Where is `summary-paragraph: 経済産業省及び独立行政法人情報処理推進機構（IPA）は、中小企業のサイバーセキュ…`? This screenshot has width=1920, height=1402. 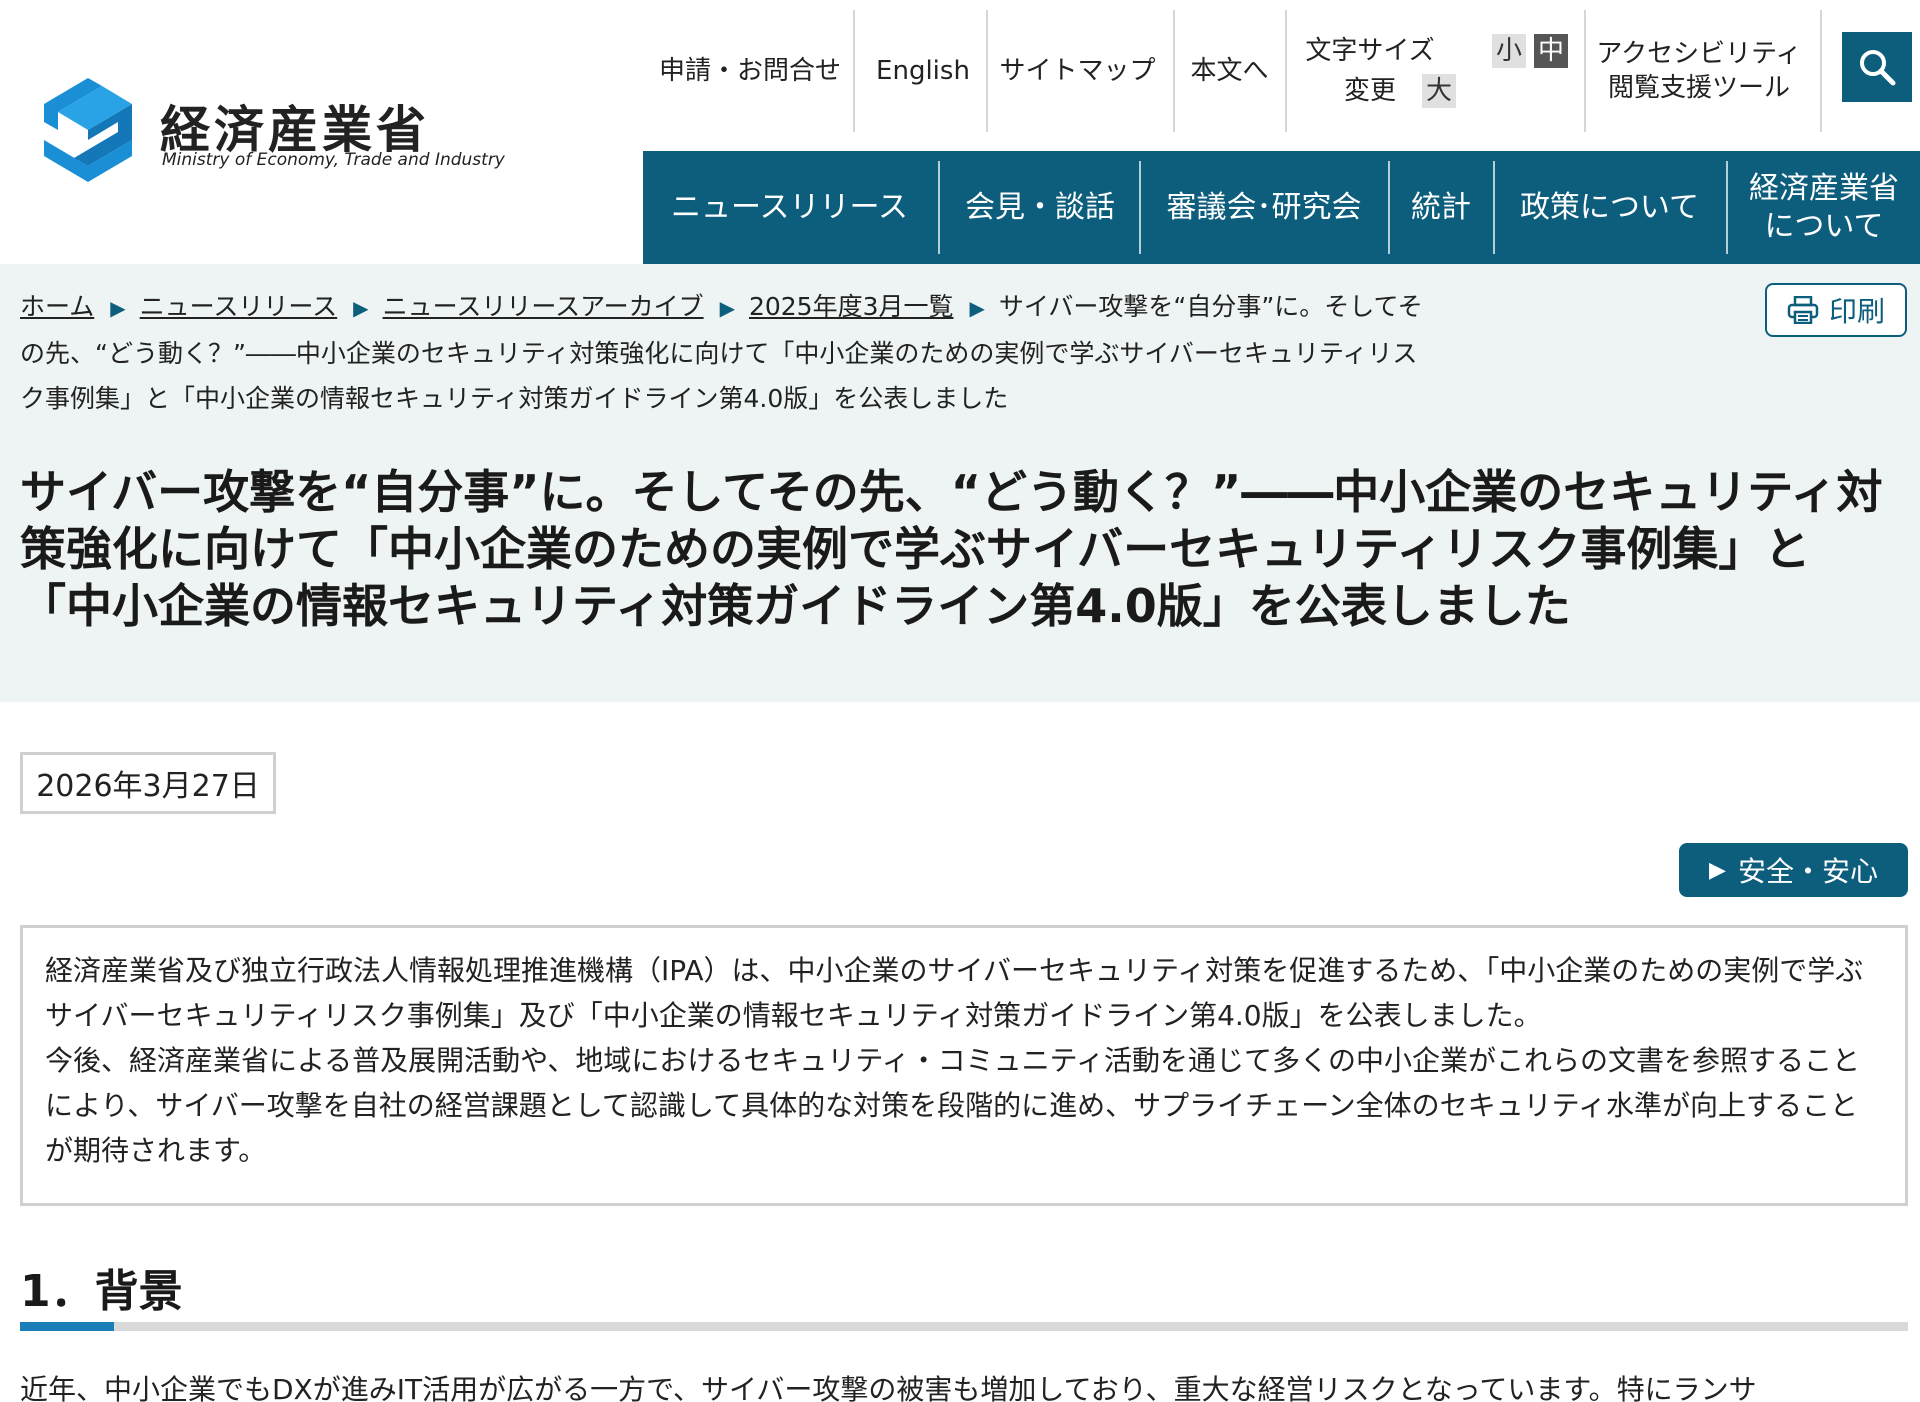 summary-paragraph: 経済産業省及び独立行政法人情報処理推進機構（IPA）は、中小企業のサイバーセキュ… is located at coordinates (954, 993).